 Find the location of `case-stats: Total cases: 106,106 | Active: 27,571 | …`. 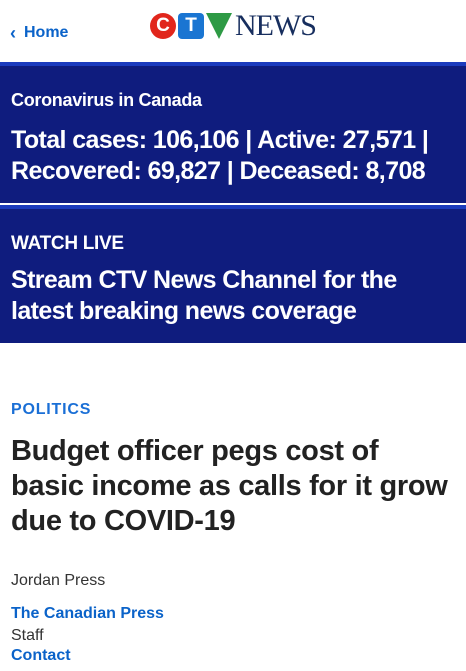

case-stats: Total cases: 106,106 | Active: 27,571 | … is located at coordinates (220, 155).